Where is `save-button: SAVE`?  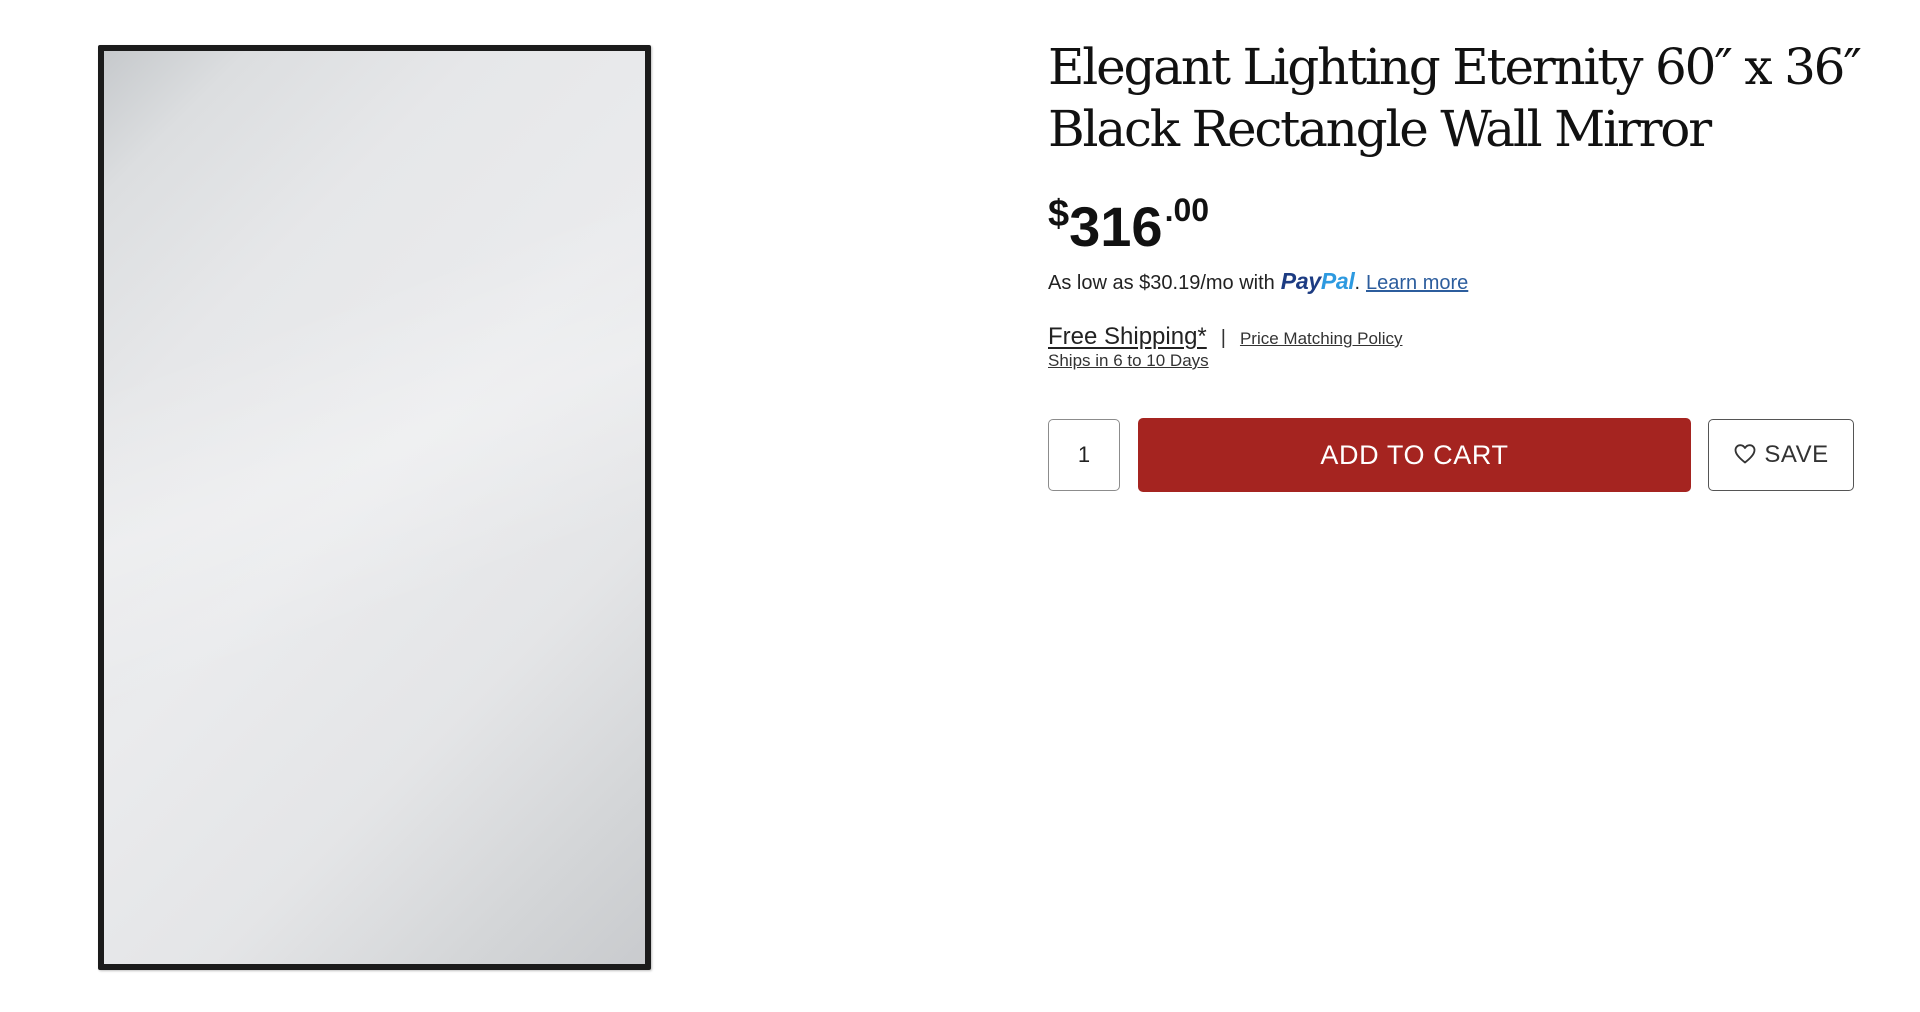
save-button: SAVE is located at coordinates (1781, 455).